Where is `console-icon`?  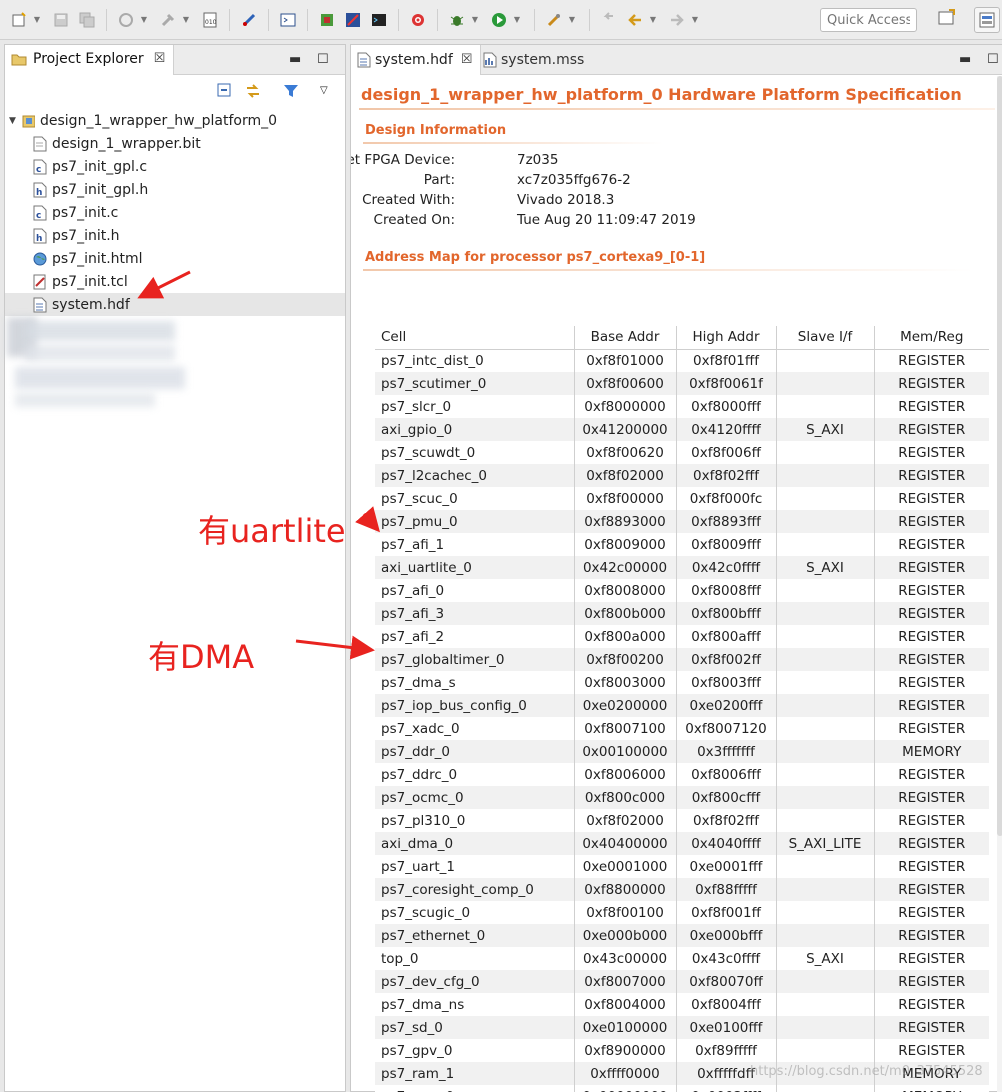 console-icon is located at coordinates (379, 20).